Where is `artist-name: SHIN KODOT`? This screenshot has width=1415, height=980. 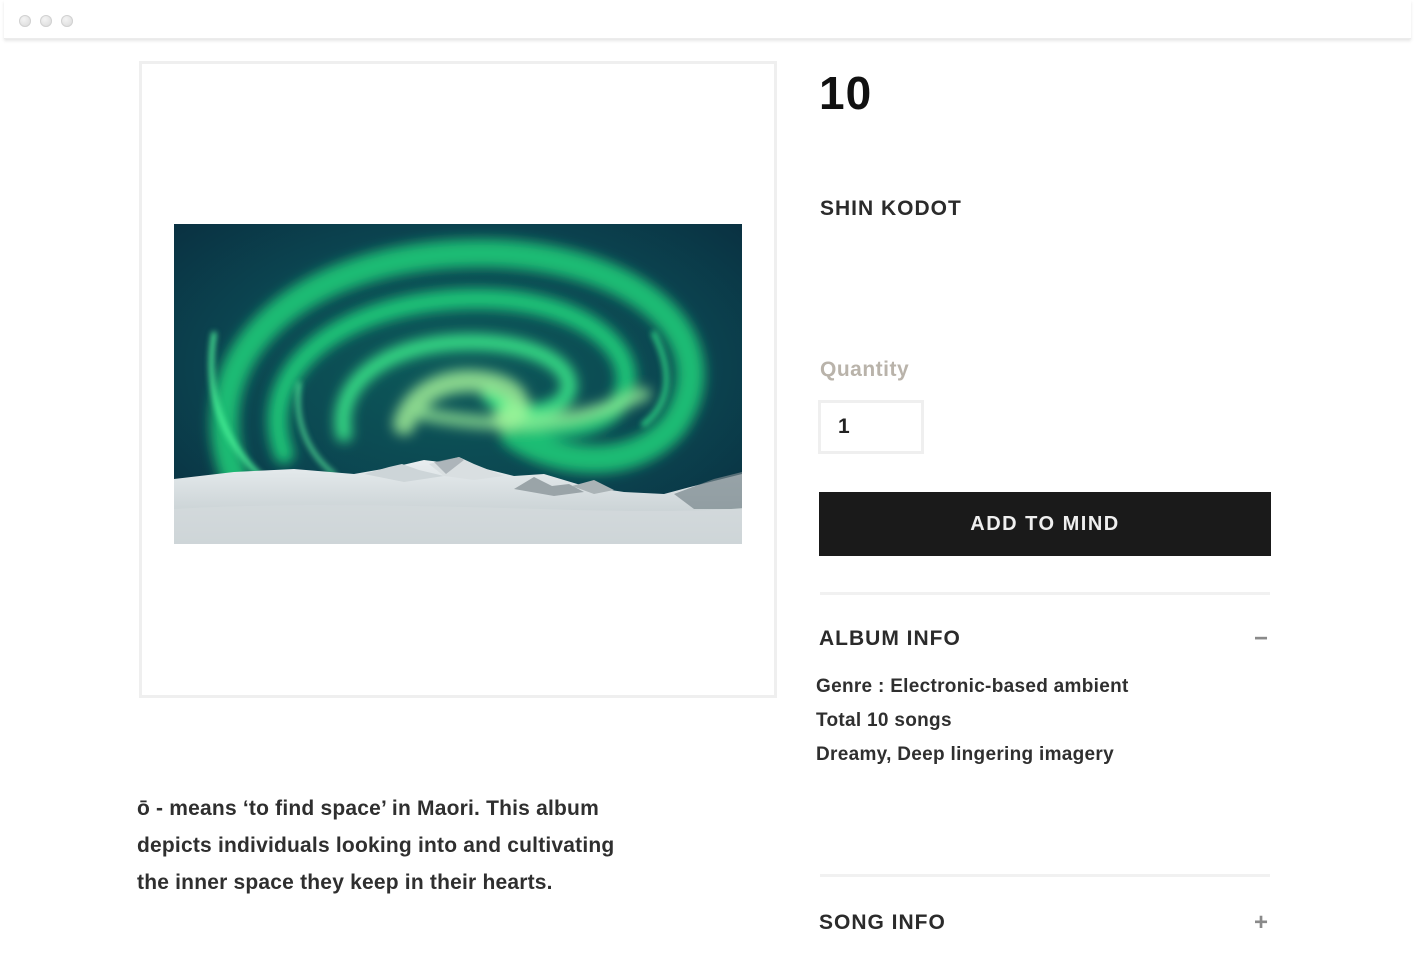 artist-name: SHIN KODOT is located at coordinates (891, 208).